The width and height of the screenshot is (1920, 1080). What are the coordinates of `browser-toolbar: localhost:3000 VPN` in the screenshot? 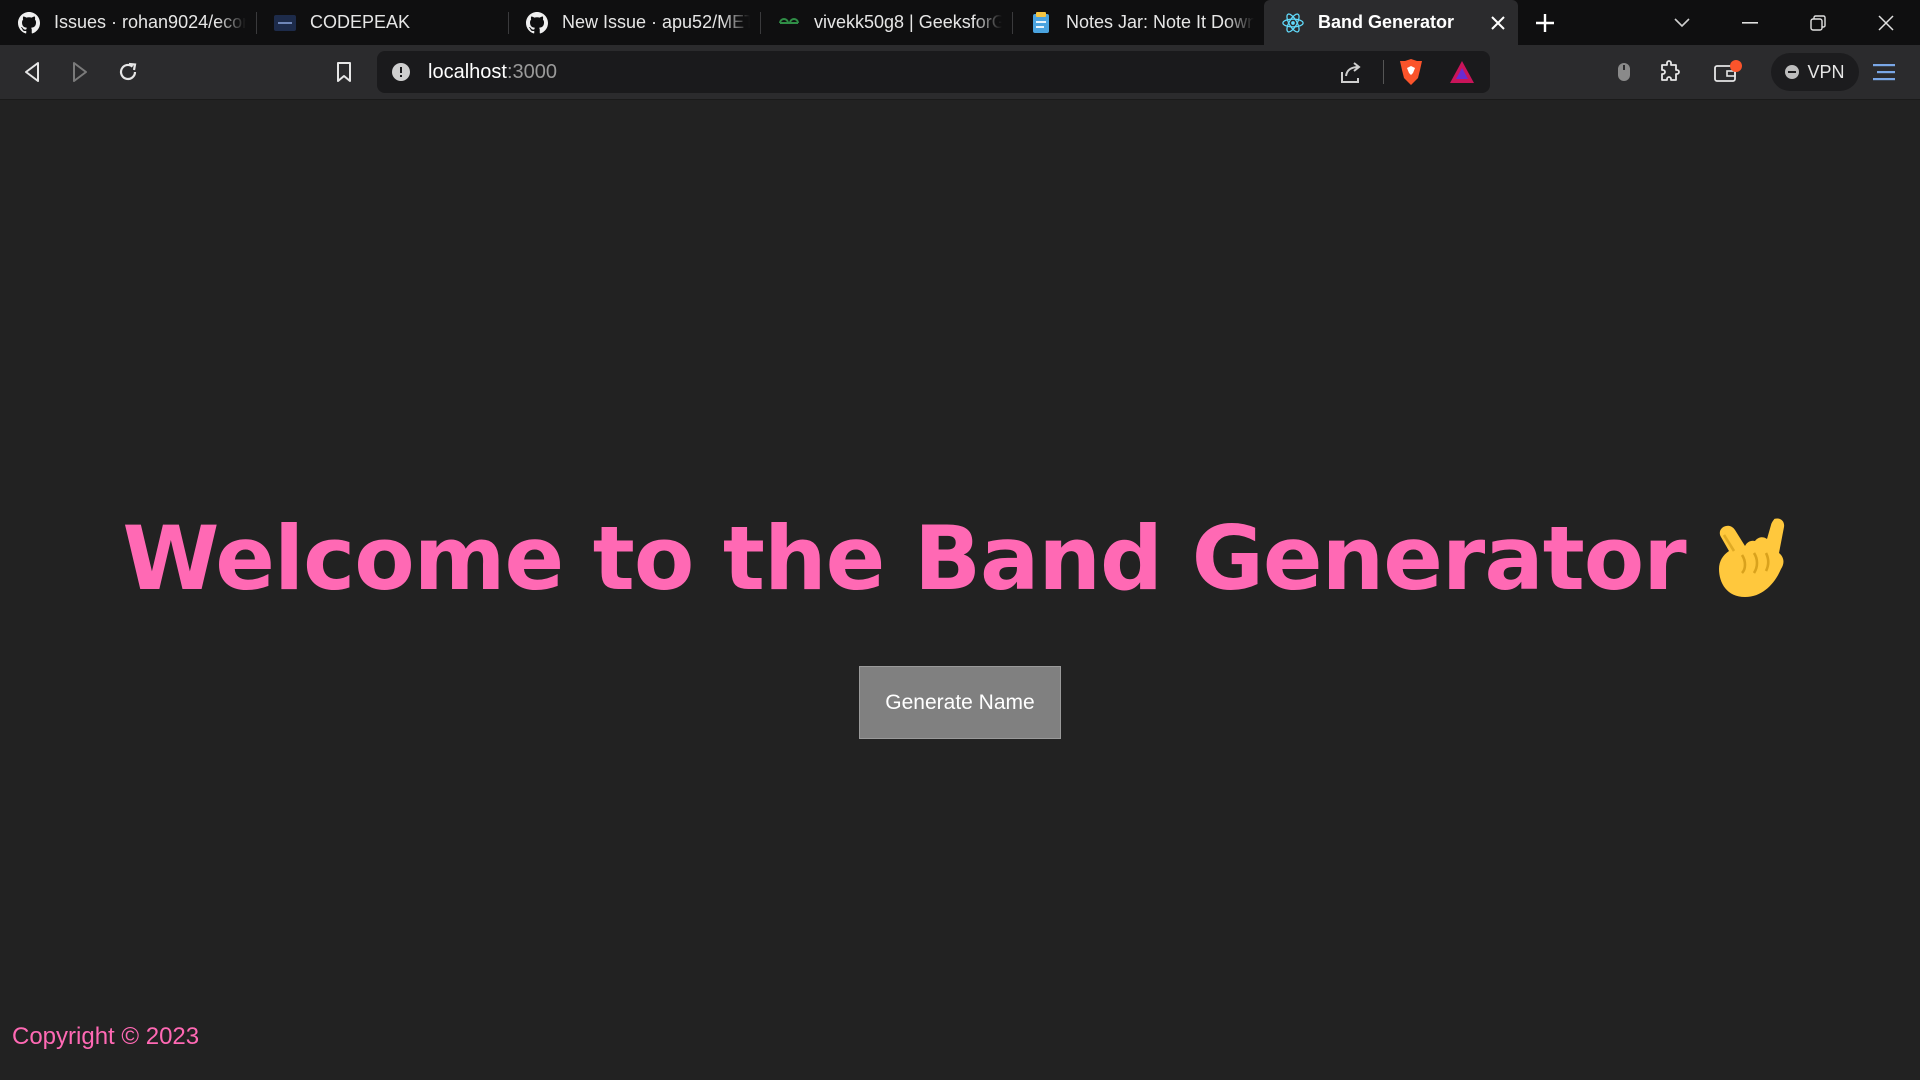 It's located at (960, 72).